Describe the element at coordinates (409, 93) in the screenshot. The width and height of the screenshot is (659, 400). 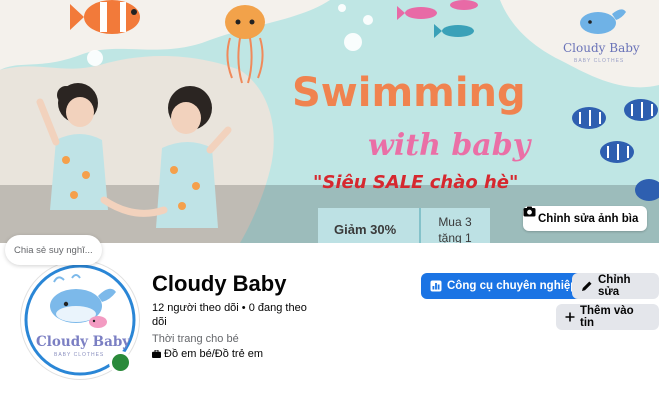
I see `cover-headline: Swimming` at that location.